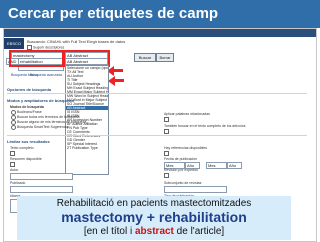 This screenshot has height=242, width=320. I want to click on mode-label: Búsqueda SmartText Sugerencia, so click(43, 127).